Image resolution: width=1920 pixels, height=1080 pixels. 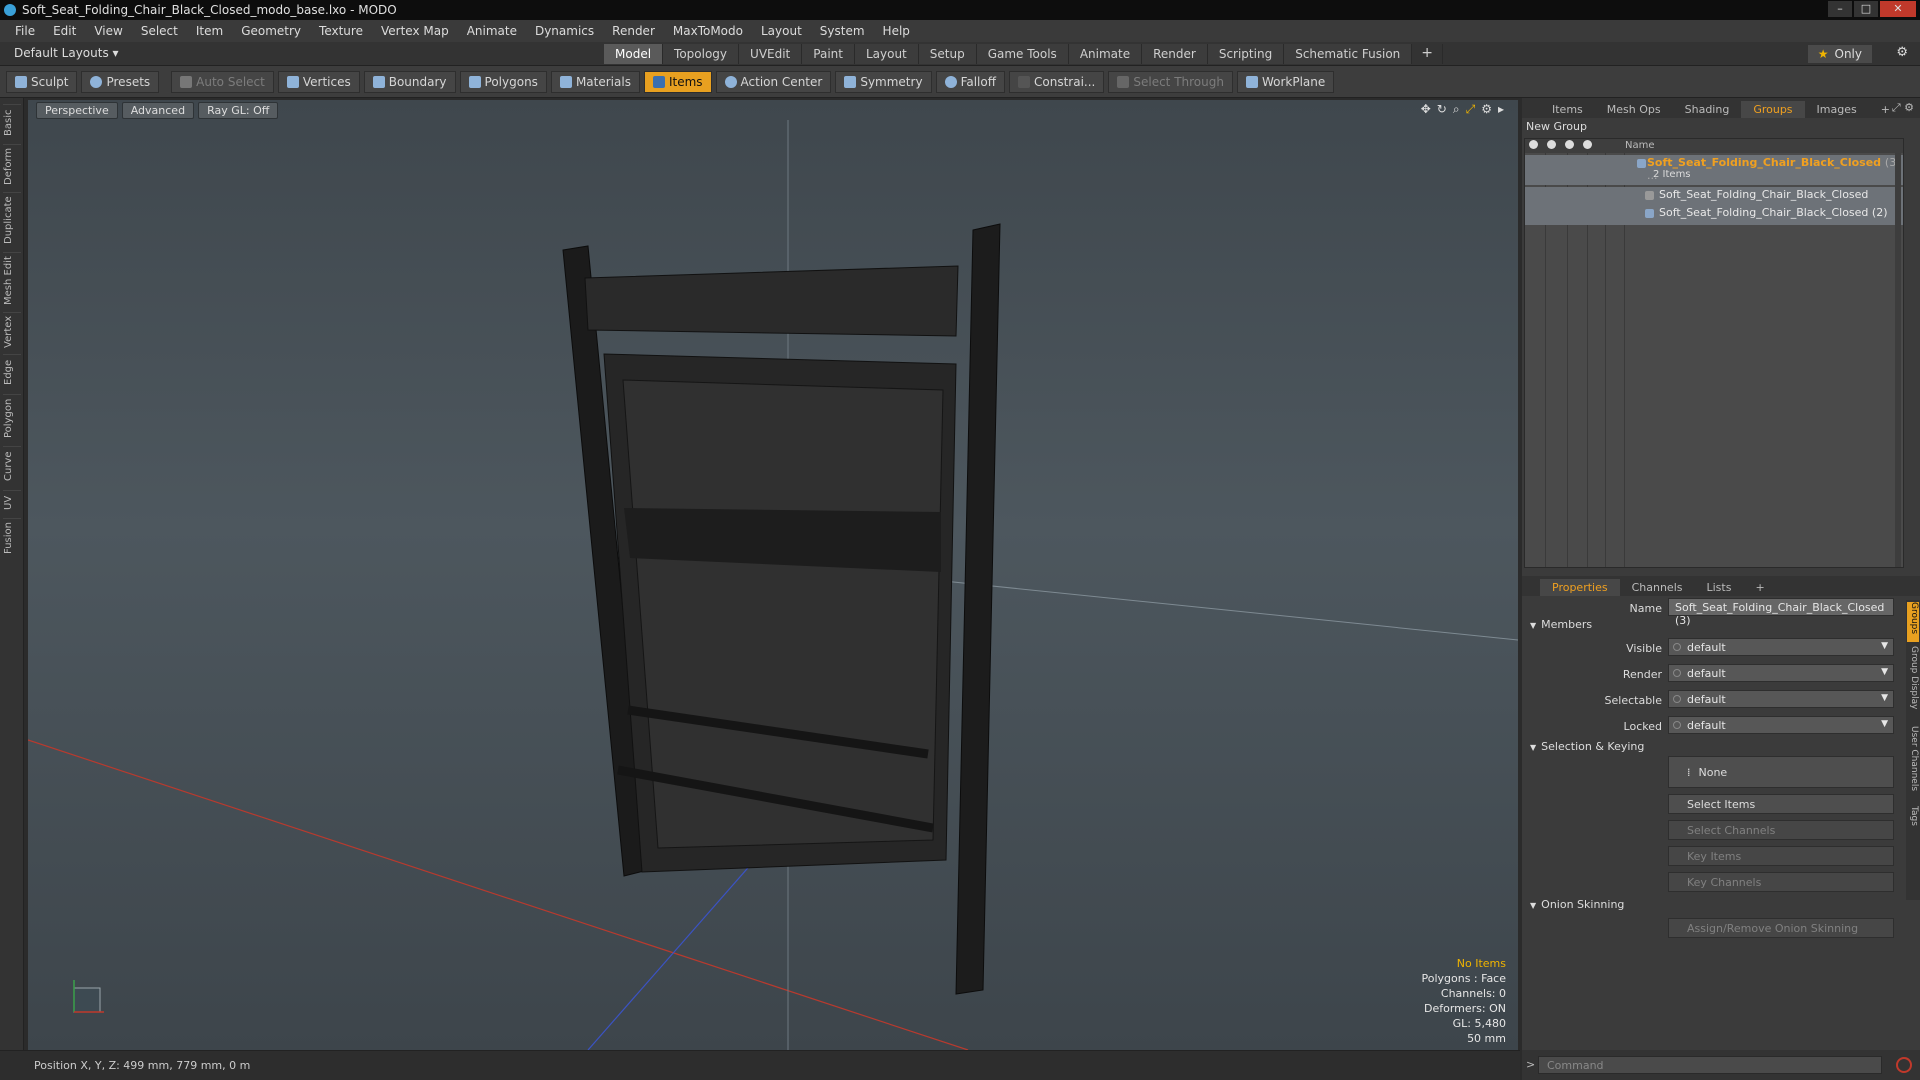 What do you see at coordinates (781, 31) in the screenshot?
I see `menu-layout: Layout` at bounding box center [781, 31].